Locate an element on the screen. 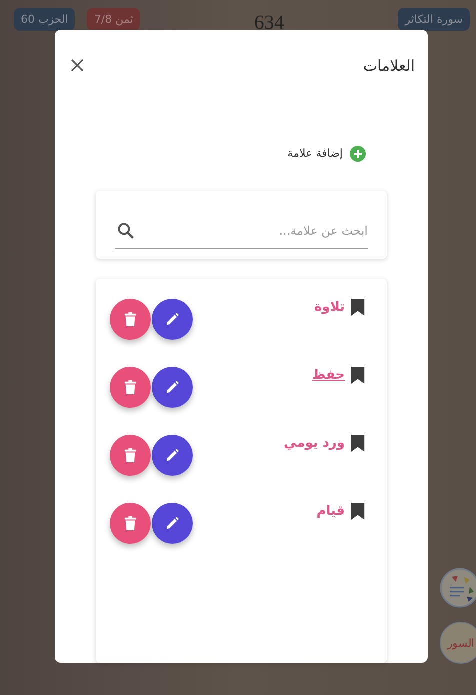  add-bookmark-link: إضافة علامة is located at coordinates (315, 153).